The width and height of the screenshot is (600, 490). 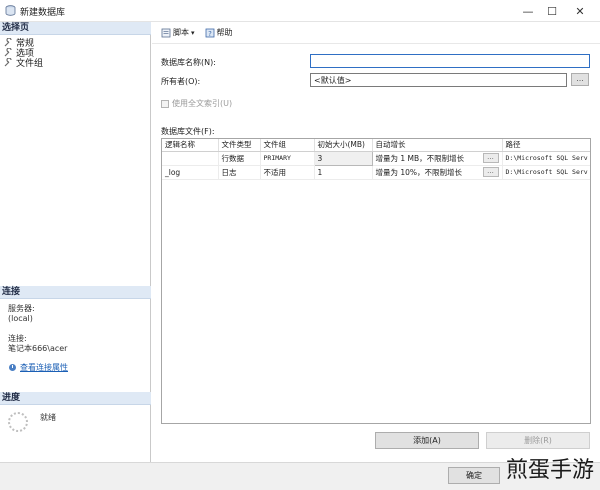 I want to click on help-button-label: 帮助, so click(x=224, y=32).